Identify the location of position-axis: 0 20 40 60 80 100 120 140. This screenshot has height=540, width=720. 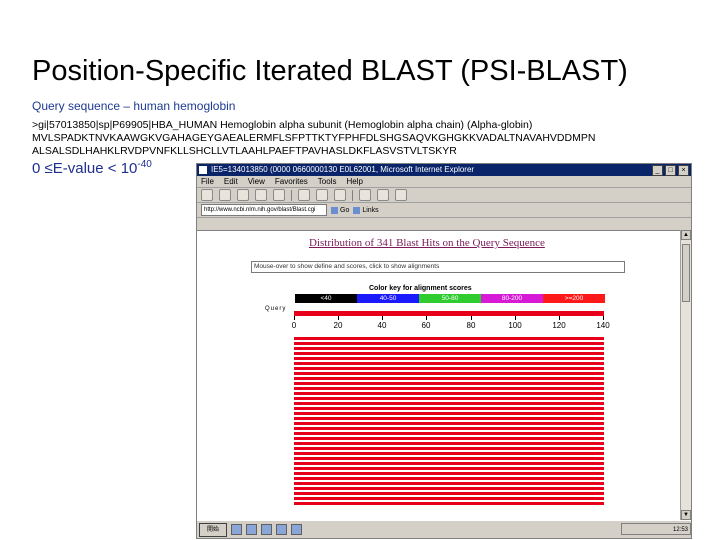
(450, 325).